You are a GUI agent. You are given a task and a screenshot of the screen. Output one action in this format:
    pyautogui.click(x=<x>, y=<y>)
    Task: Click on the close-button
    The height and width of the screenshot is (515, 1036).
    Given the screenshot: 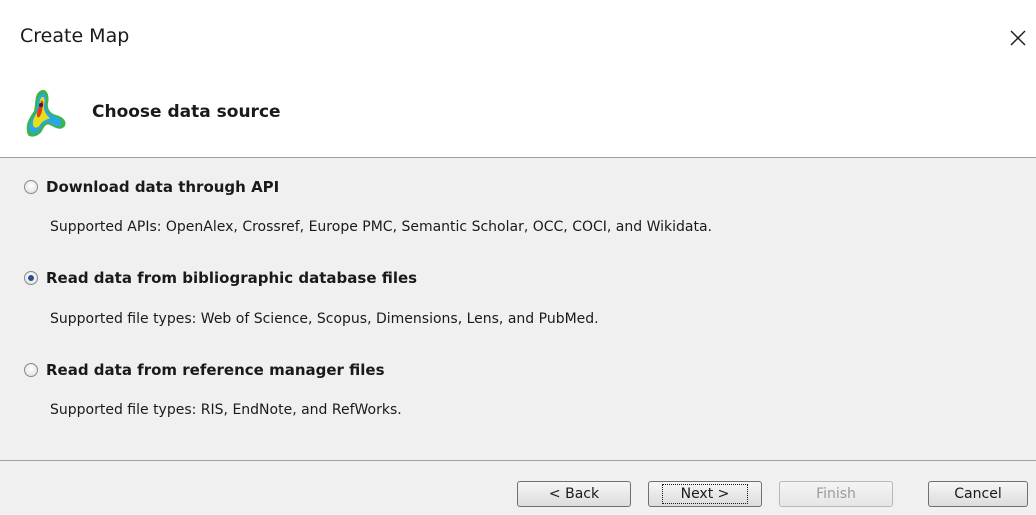 What is the action you would take?
    pyautogui.click(x=1018, y=38)
    